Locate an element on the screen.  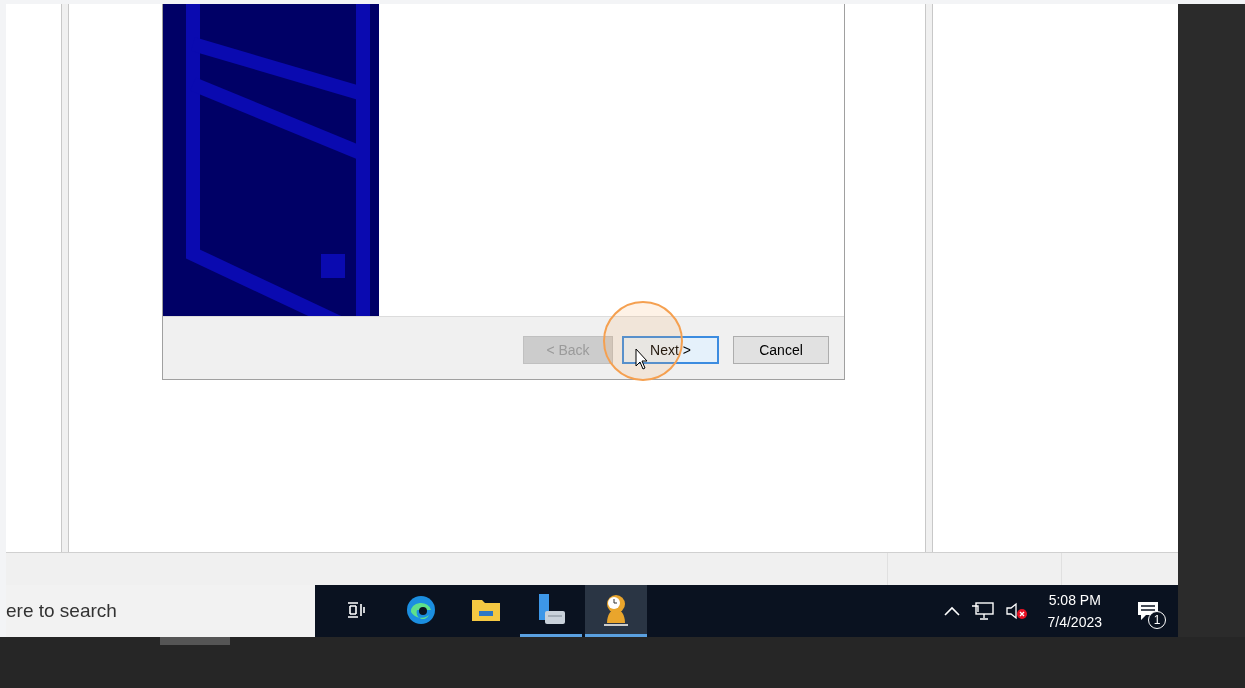
clock-date: 7/4/2023 is located at coordinates (1074, 622).